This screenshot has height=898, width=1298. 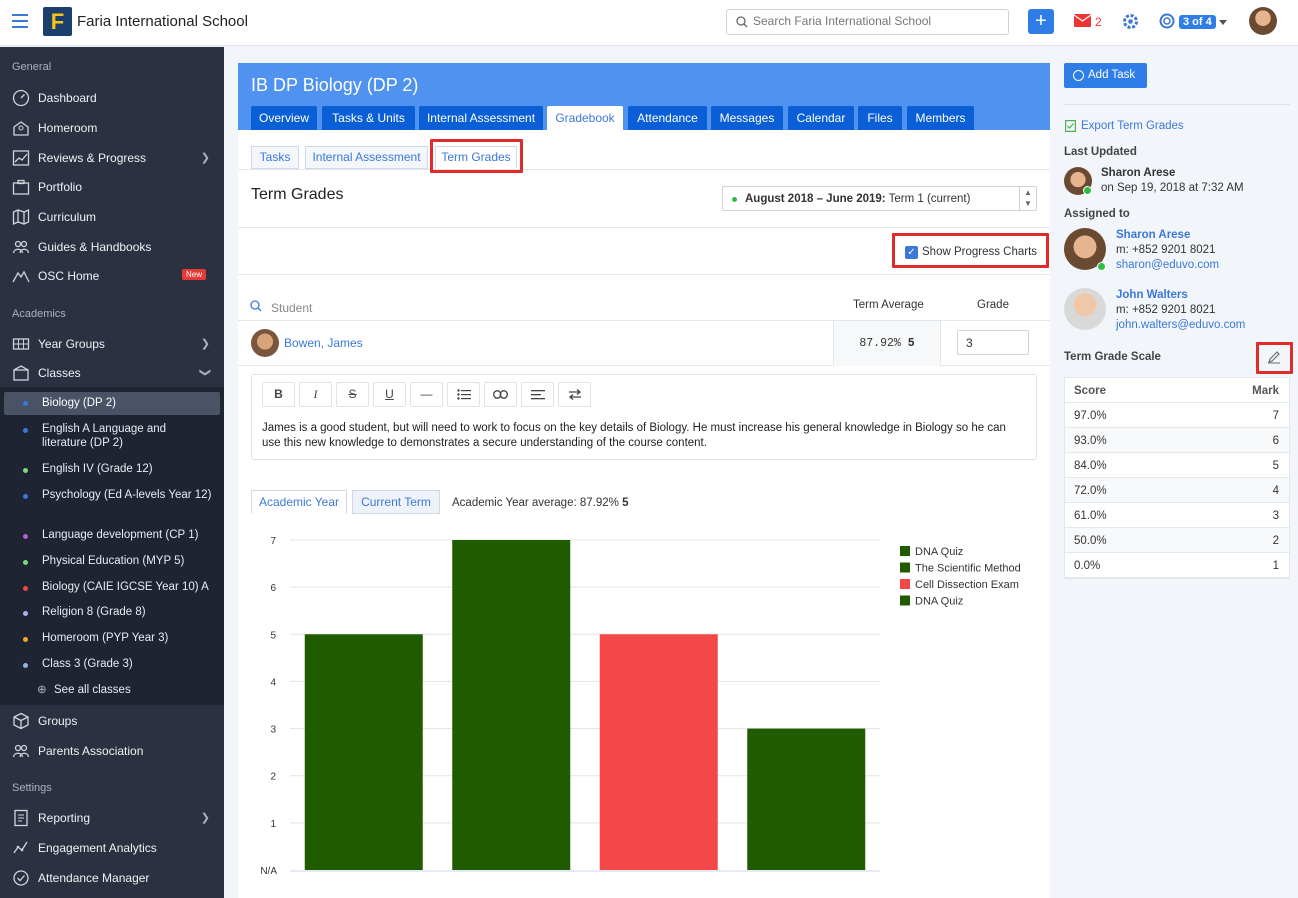 I want to click on online-status-dot, so click(x=1101, y=266).